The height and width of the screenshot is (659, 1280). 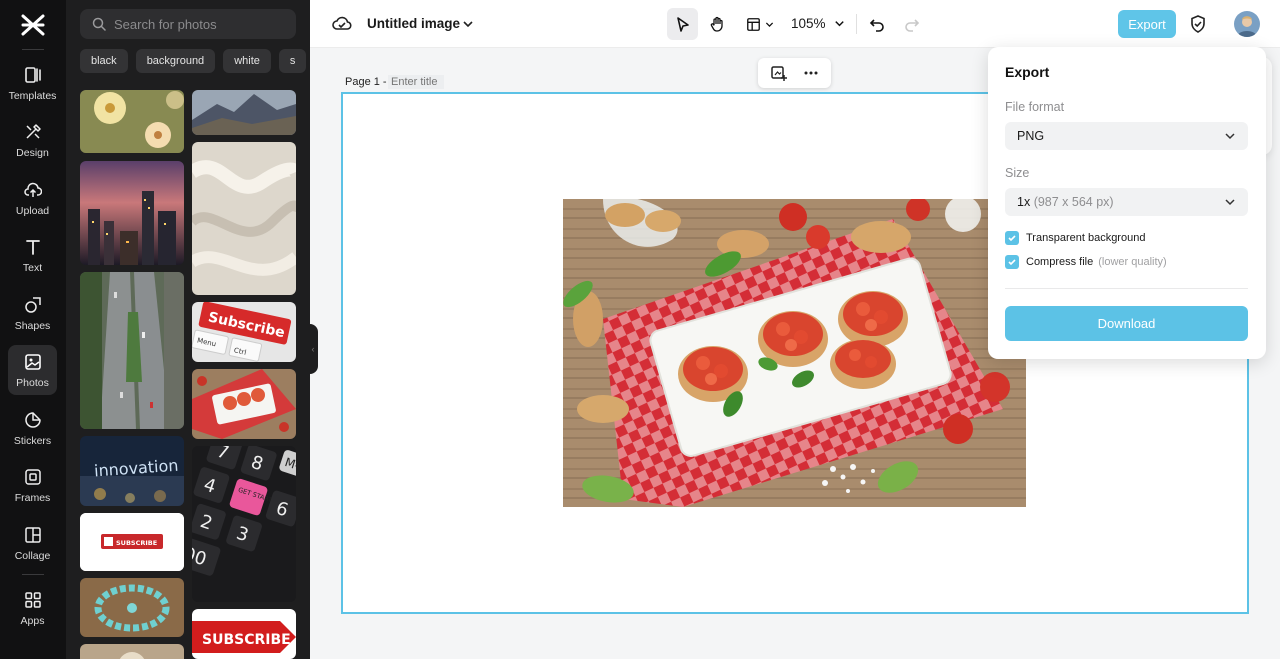 I want to click on city-night-image, so click(x=132, y=213).